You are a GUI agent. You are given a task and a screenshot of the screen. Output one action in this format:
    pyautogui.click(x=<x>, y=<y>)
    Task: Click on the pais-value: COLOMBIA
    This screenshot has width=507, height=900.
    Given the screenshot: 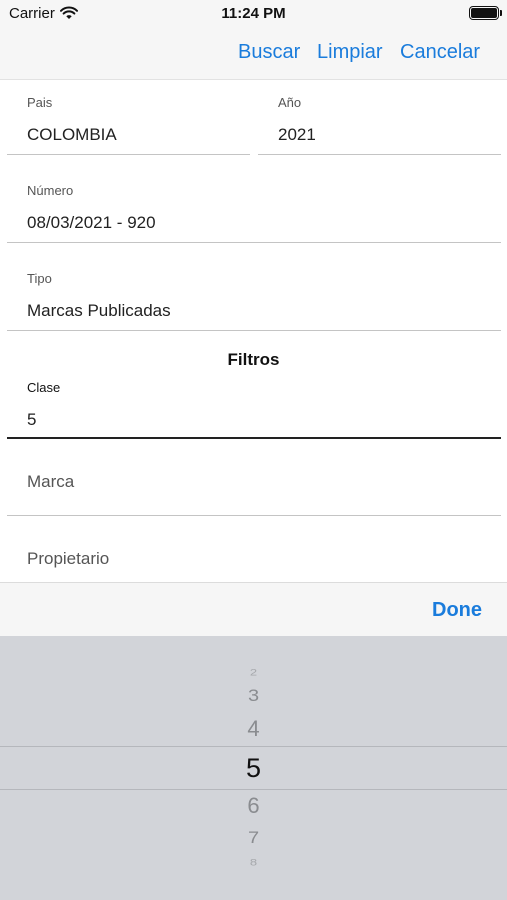 What is the action you would take?
    pyautogui.click(x=72, y=135)
    